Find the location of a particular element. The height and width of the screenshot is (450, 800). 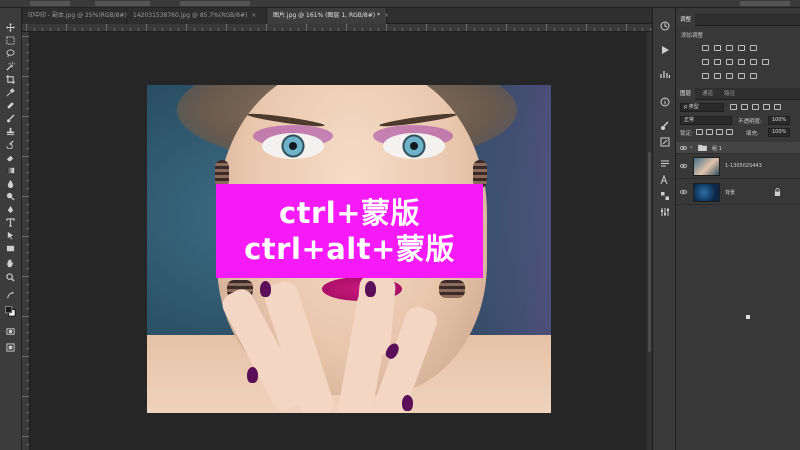

levels-icon is located at coordinates (717, 48).